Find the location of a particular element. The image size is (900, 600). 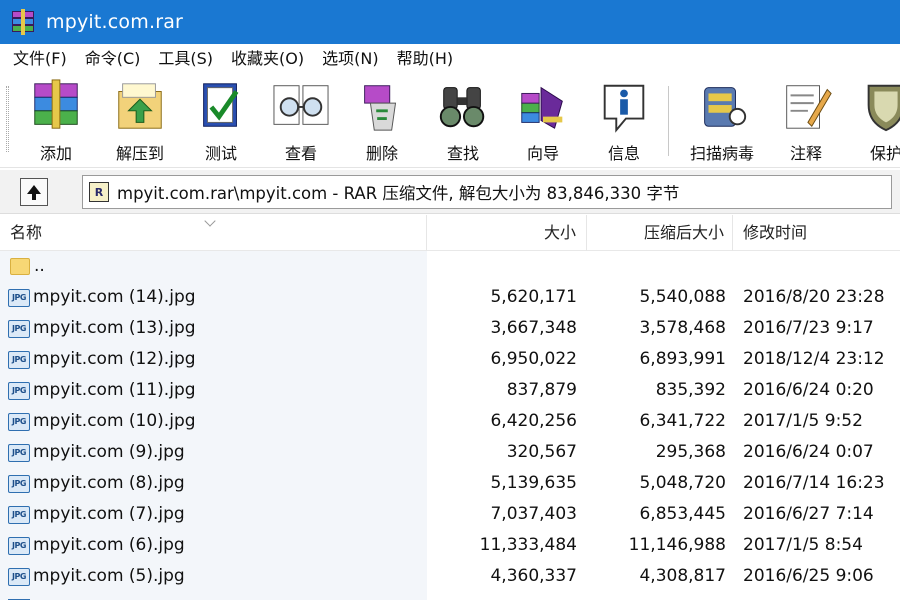

comment-label: 注释 is located at coordinates (805, 153).